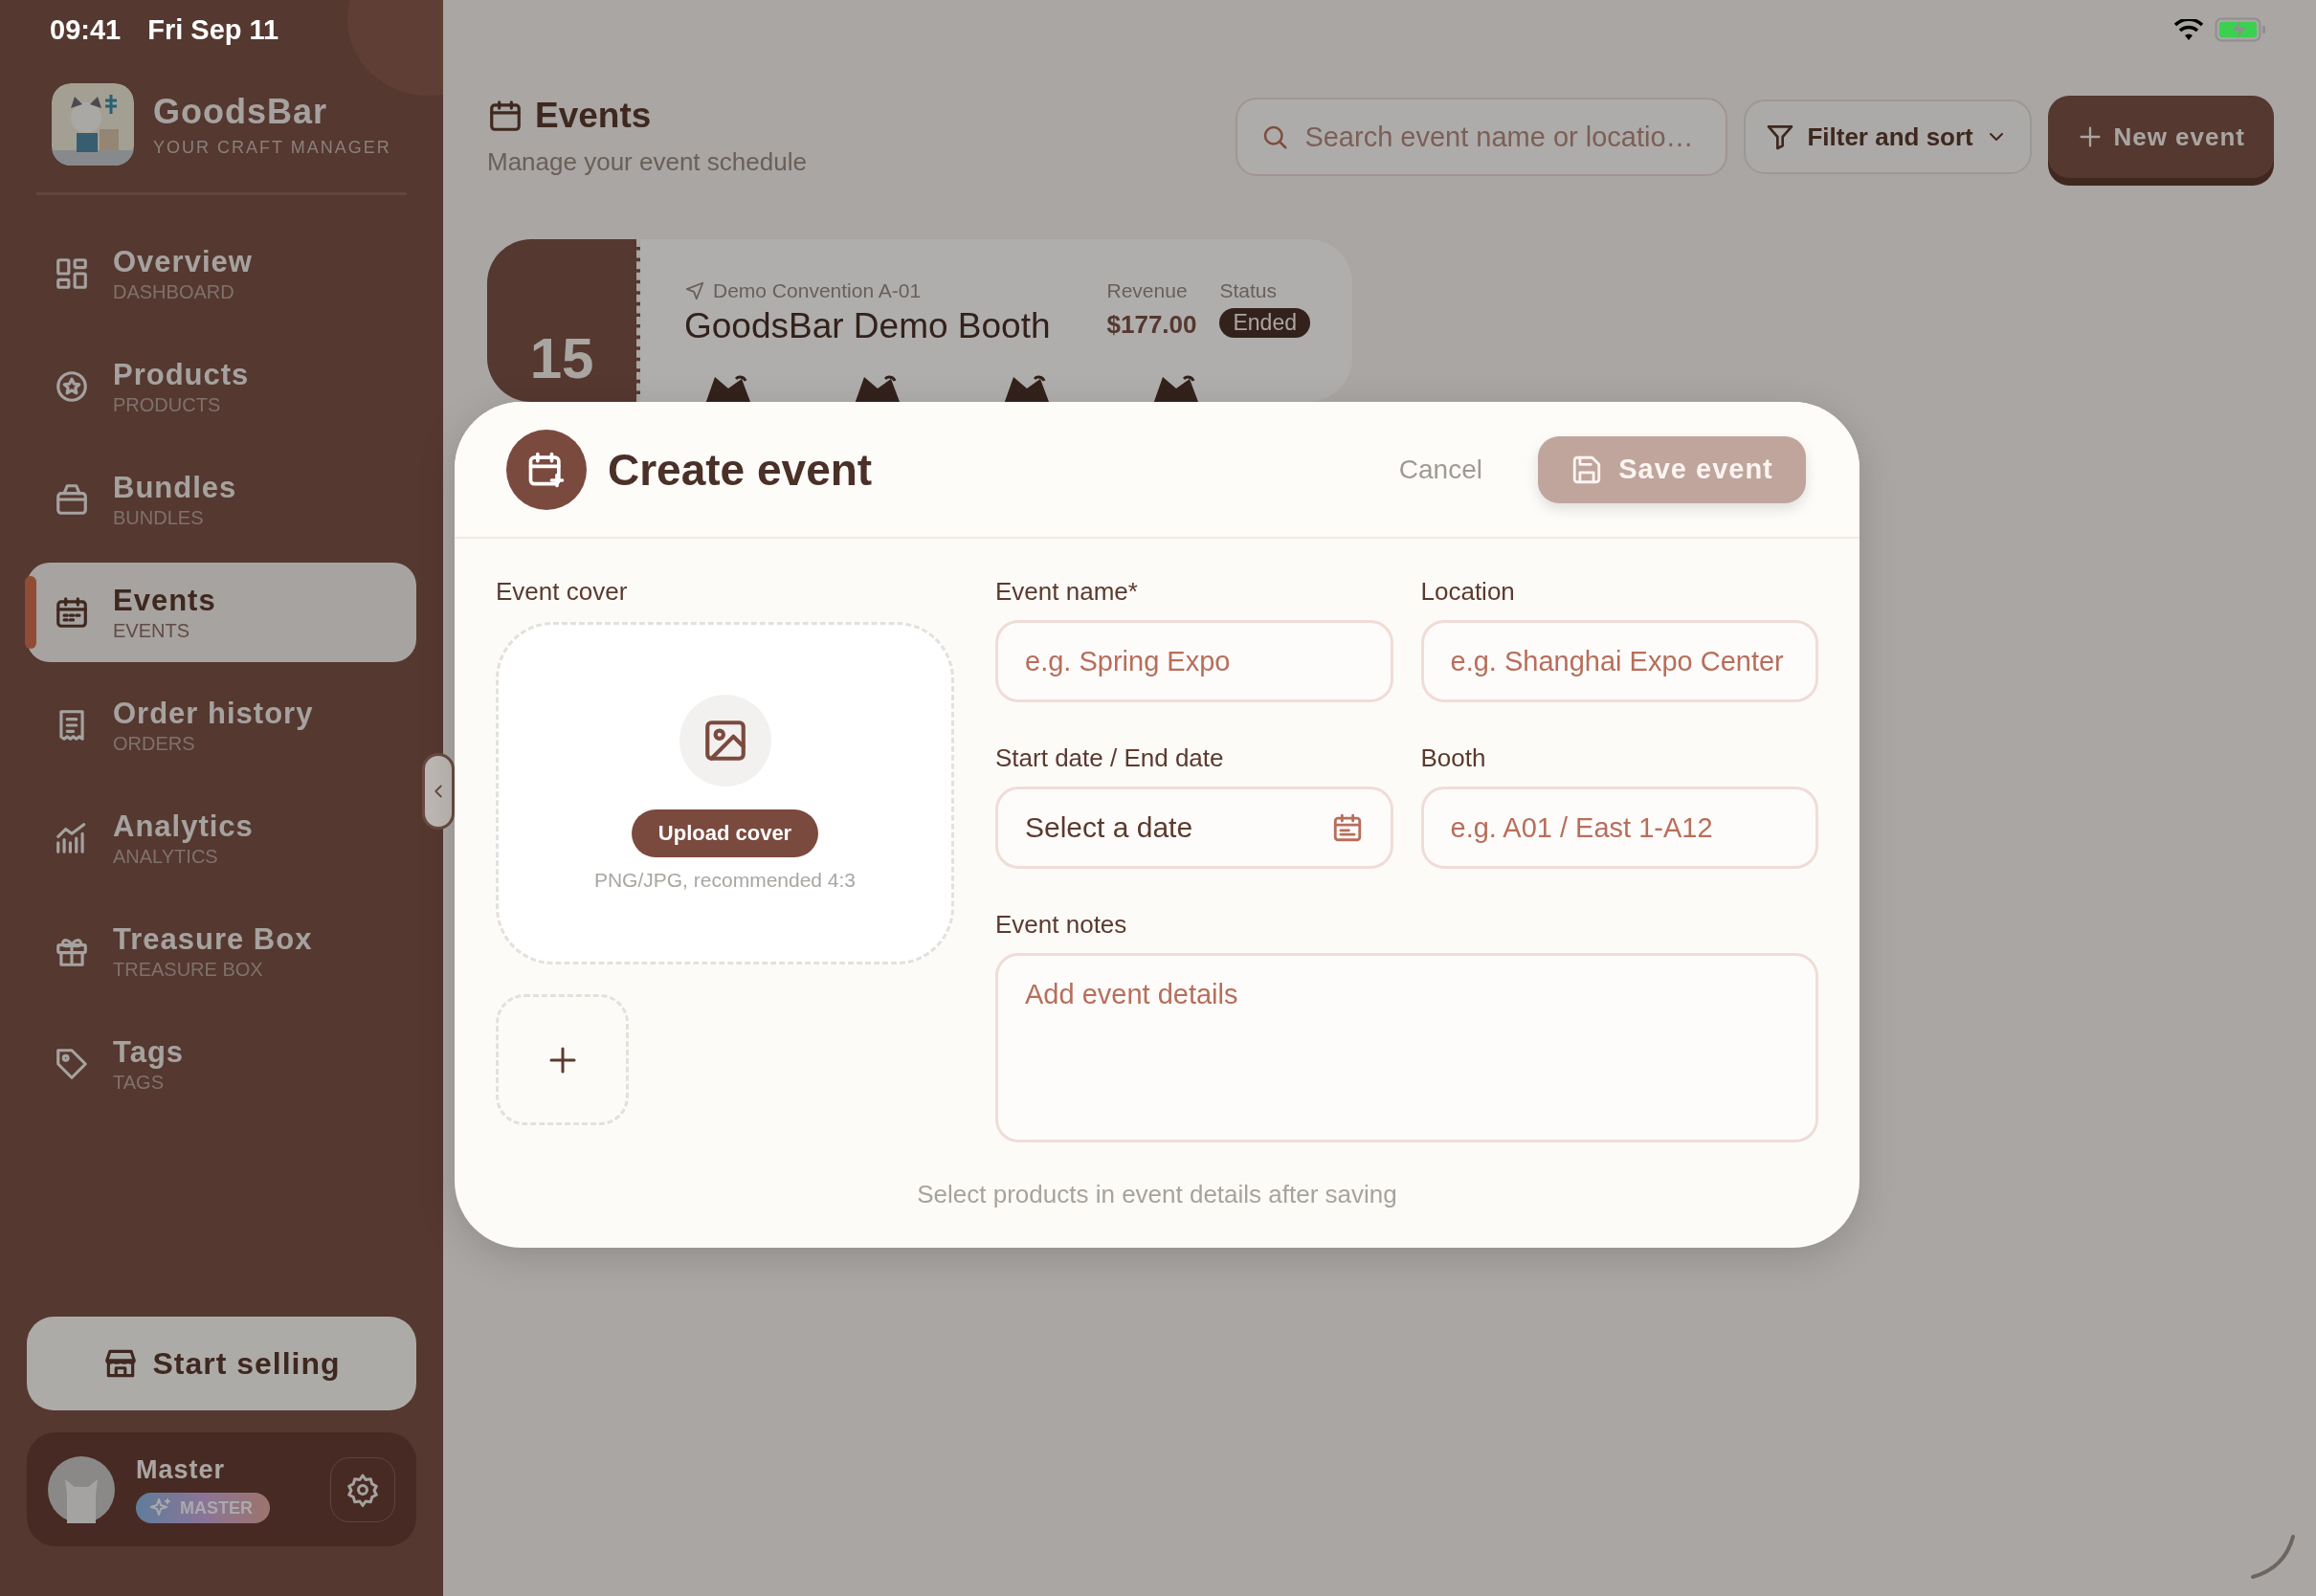  What do you see at coordinates (222, 1064) in the screenshot?
I see `sidebar-item: Tags TAGS` at bounding box center [222, 1064].